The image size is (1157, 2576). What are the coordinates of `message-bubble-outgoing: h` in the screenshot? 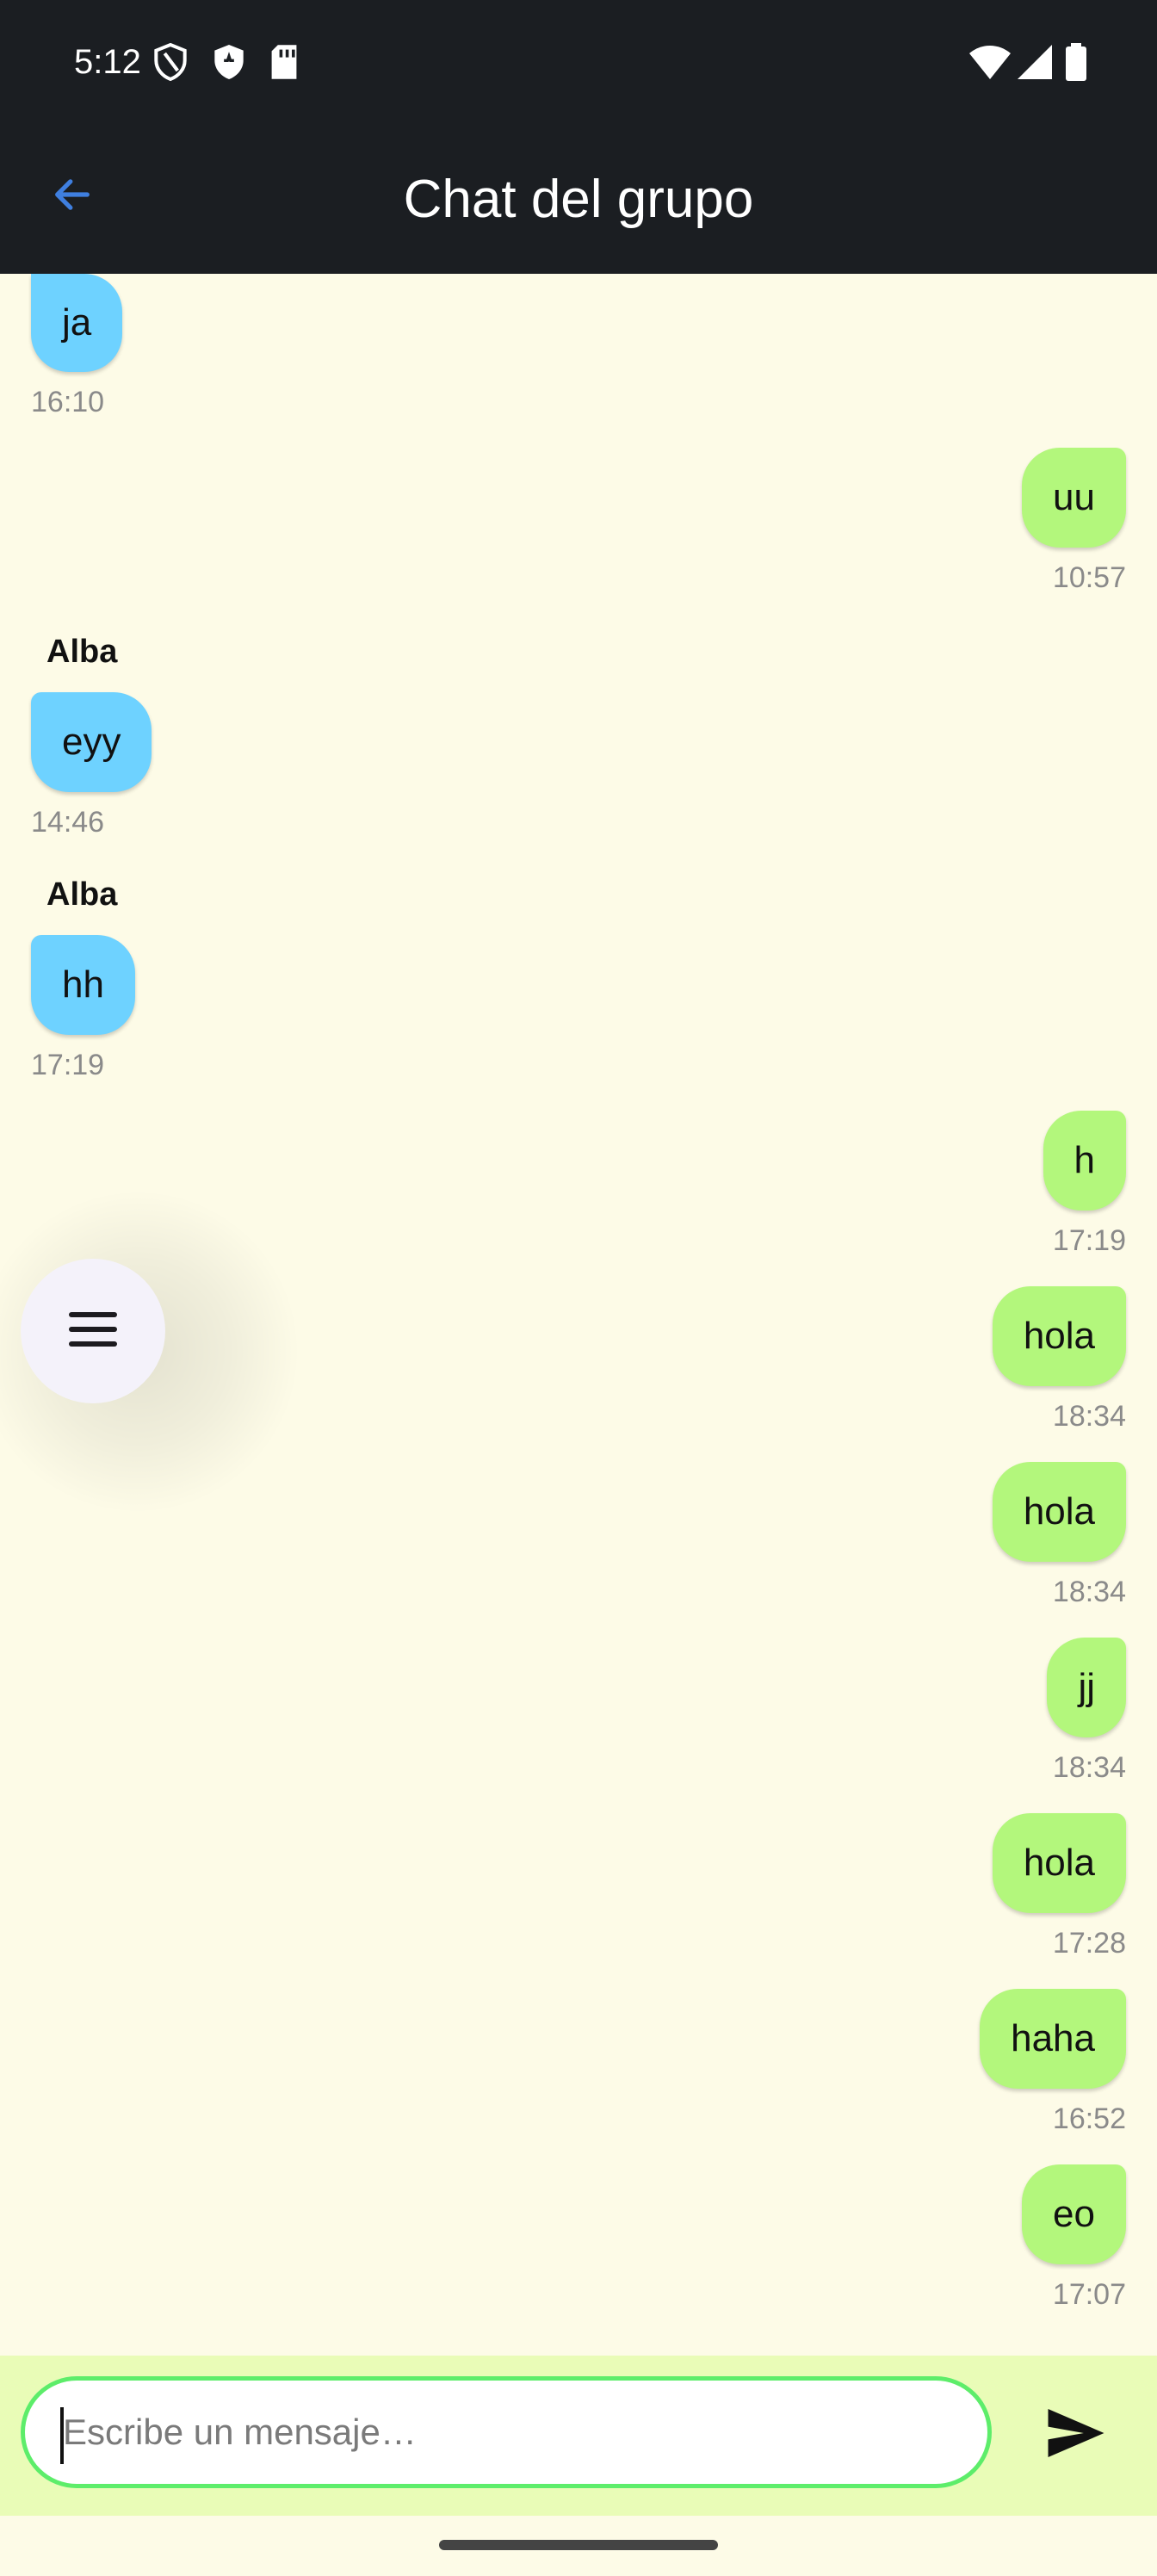 It's located at (1085, 1161).